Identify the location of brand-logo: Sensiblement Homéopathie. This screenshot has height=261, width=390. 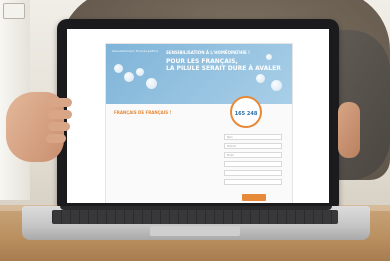
(135, 51).